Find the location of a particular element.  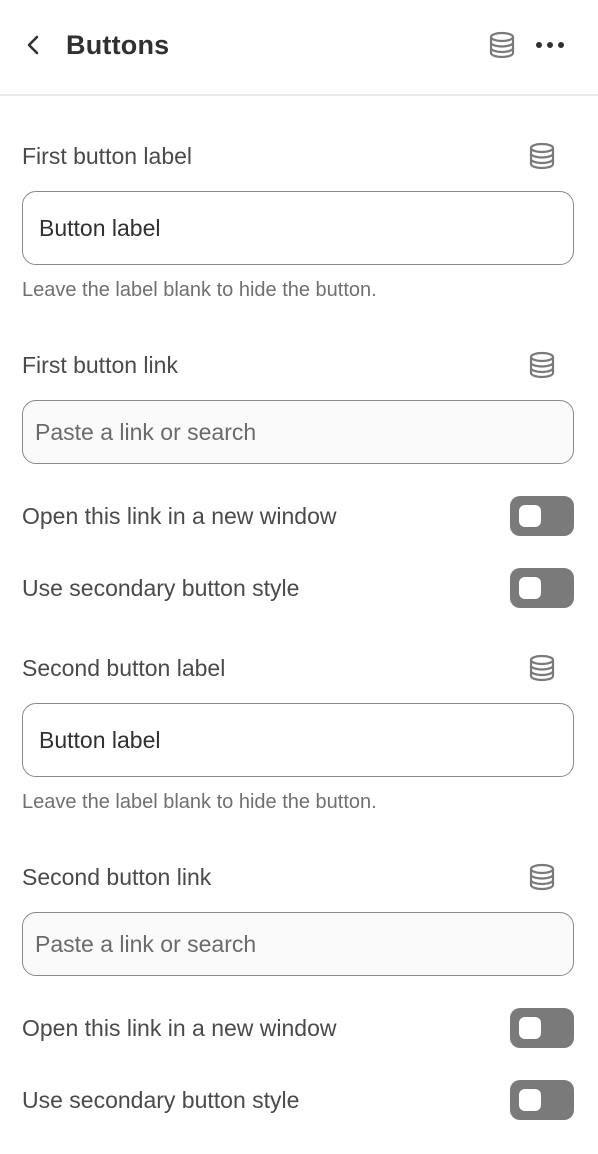

second-new-window-label: Open this link in a new window is located at coordinates (179, 1028).